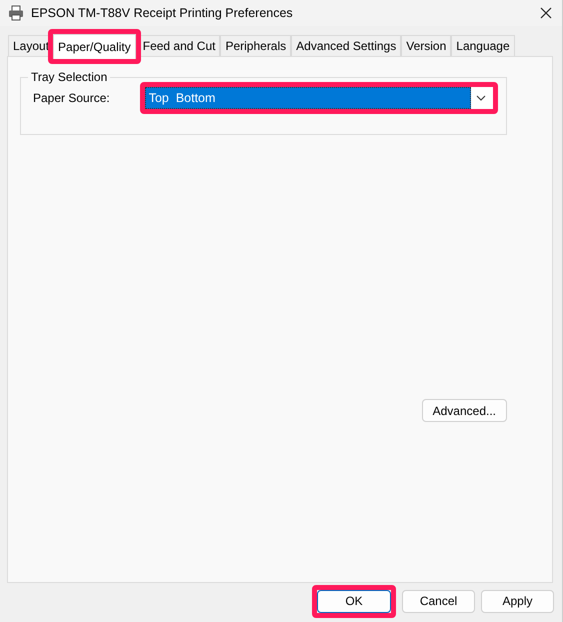  I want to click on tab: Advanced Settings, so click(346, 45).